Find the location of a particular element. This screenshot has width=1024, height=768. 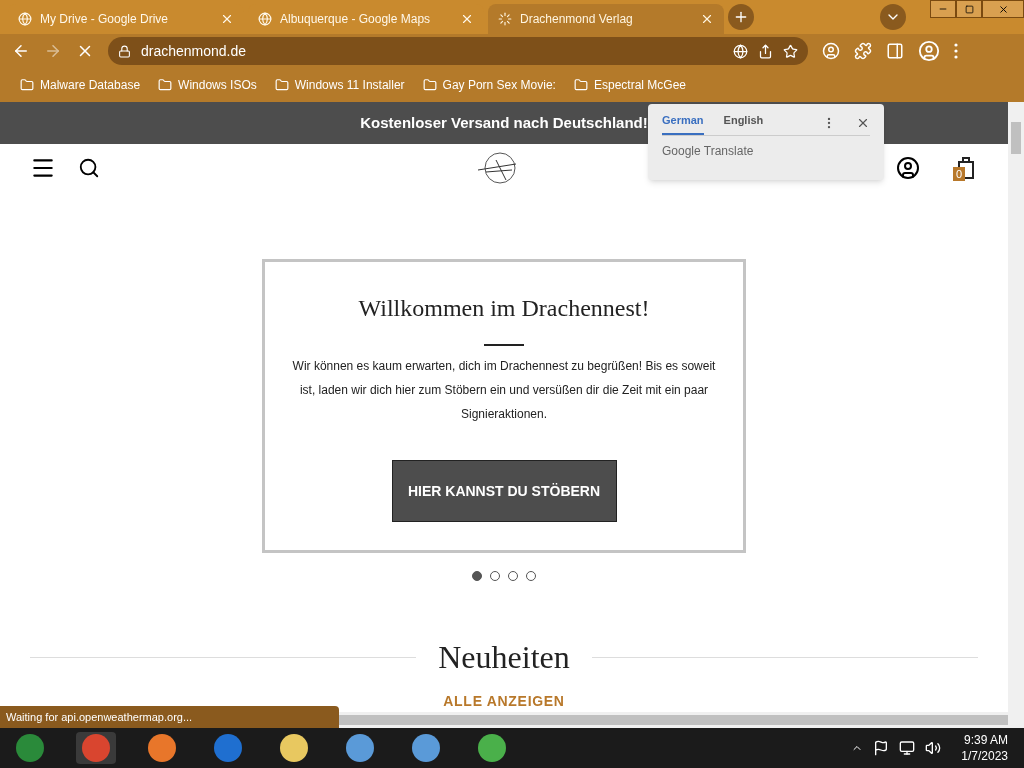

menu-icon is located at coordinates (956, 51).